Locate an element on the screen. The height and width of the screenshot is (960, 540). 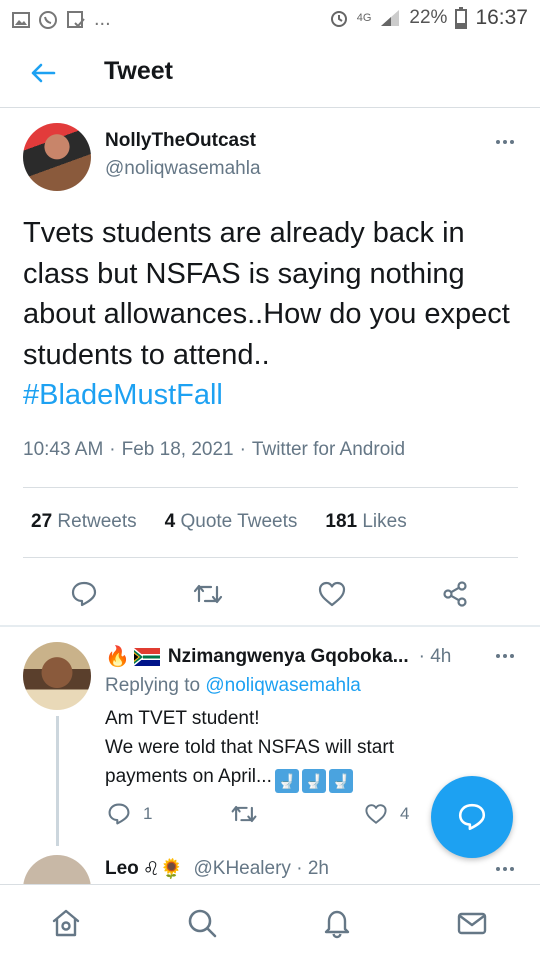
retweet-button is located at coordinates (208, 594).